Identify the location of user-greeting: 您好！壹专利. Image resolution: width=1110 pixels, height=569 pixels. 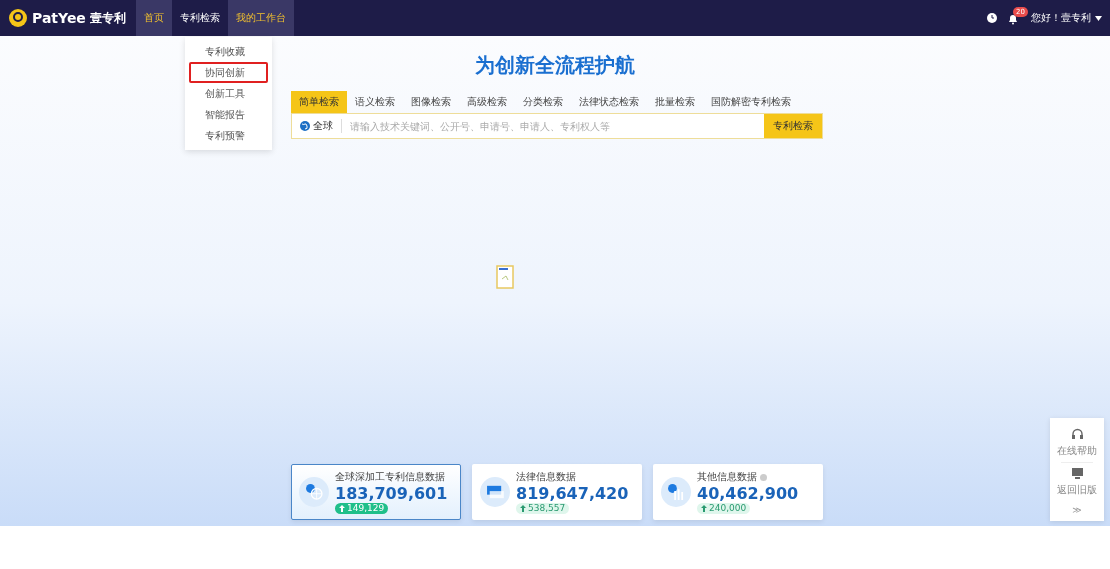
(1061, 18).